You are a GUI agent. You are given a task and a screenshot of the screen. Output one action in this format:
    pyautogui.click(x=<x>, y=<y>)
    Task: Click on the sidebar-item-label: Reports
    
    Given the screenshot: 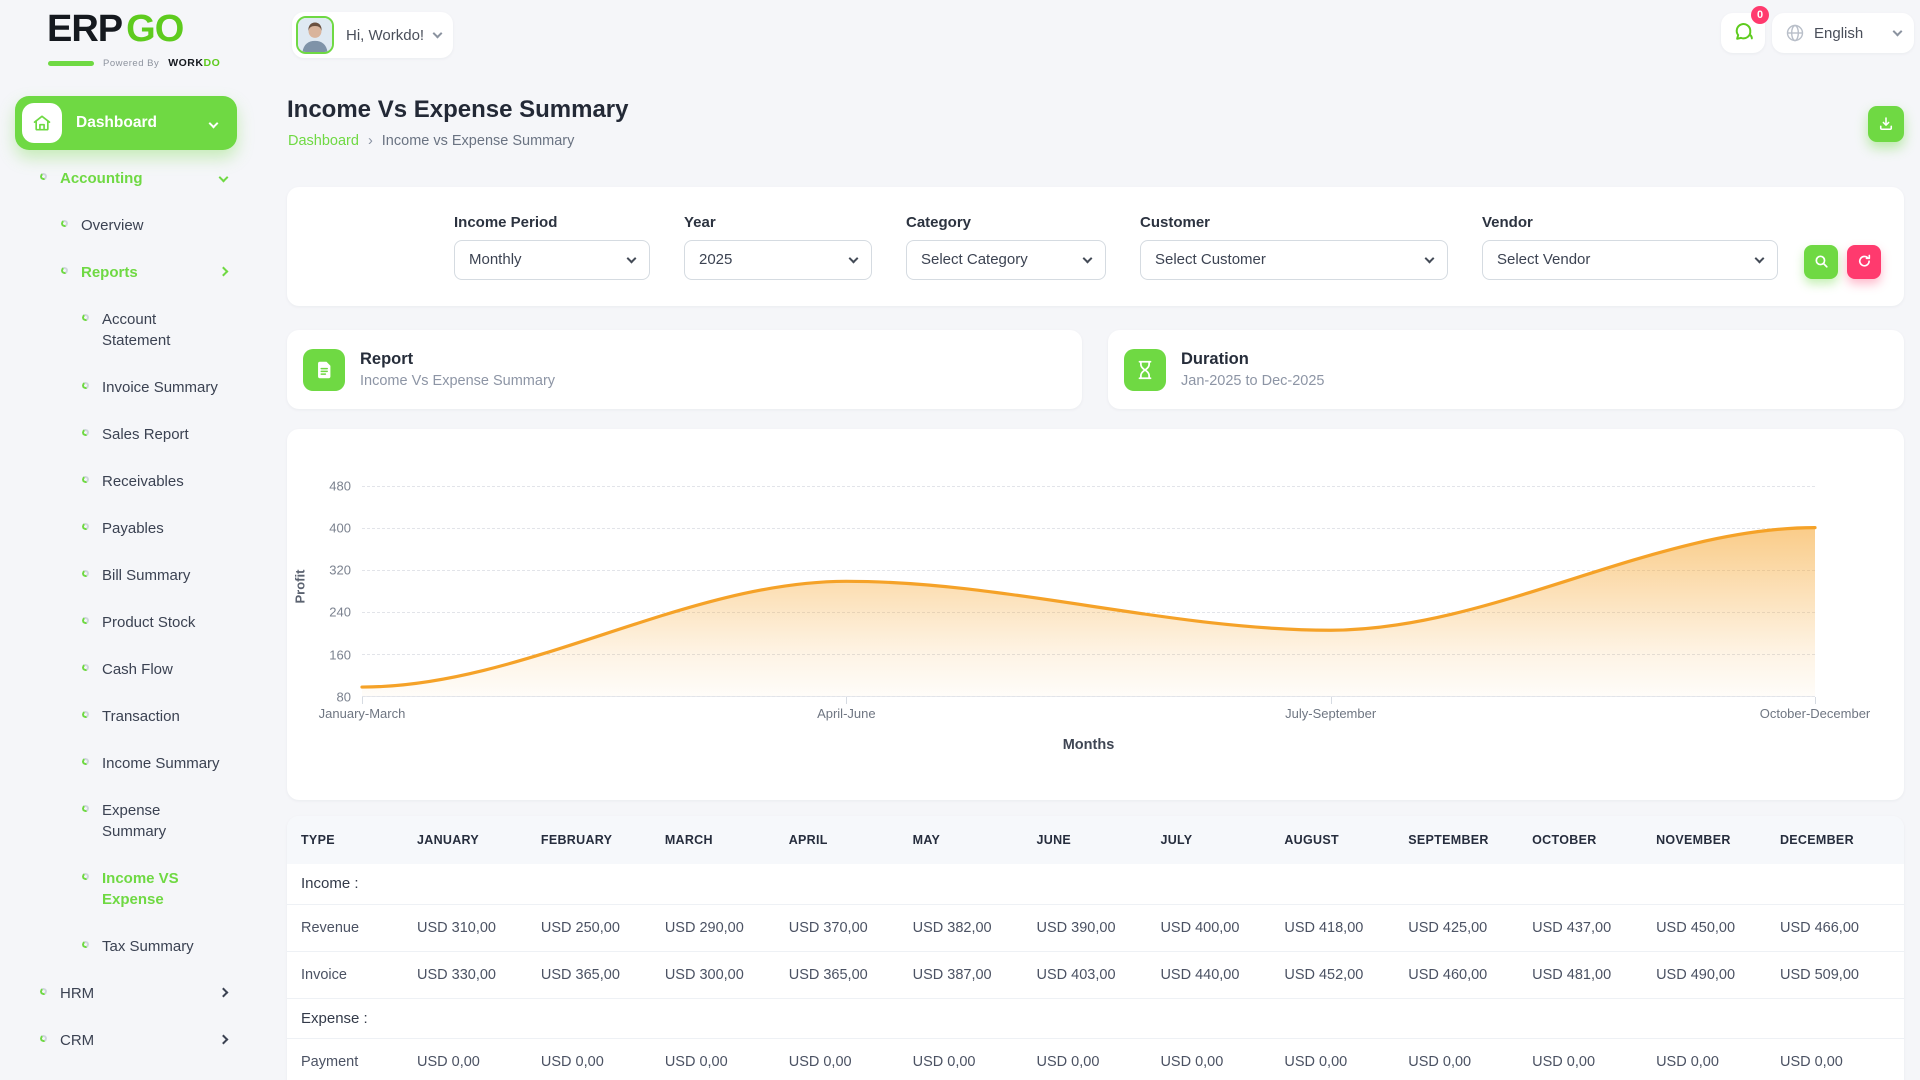 What is the action you would take?
    pyautogui.click(x=109, y=272)
    